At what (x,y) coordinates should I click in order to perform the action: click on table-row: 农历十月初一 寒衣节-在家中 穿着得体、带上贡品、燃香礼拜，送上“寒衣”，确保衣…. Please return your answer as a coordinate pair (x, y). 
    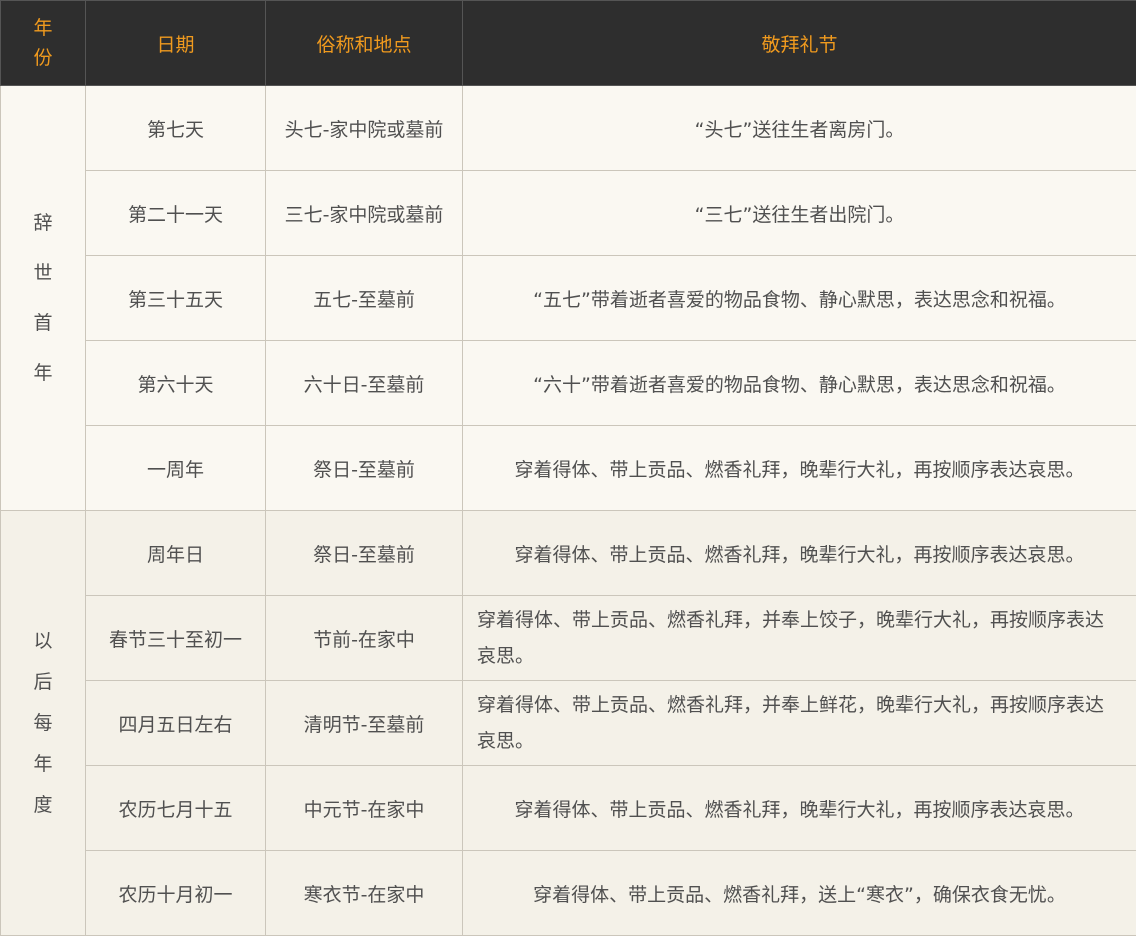
    Looking at the image, I should click on (568, 893).